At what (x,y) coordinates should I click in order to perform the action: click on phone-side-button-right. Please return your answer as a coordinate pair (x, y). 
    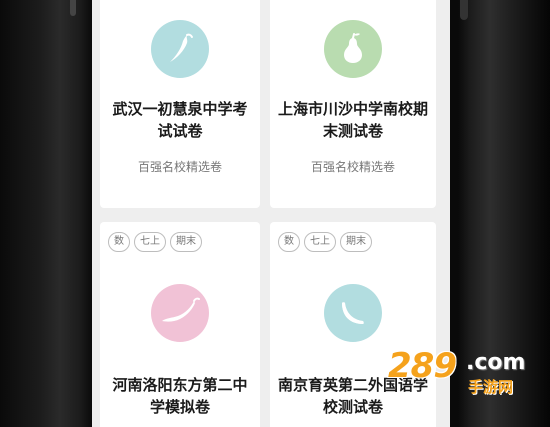
    Looking at the image, I should click on (464, 10).